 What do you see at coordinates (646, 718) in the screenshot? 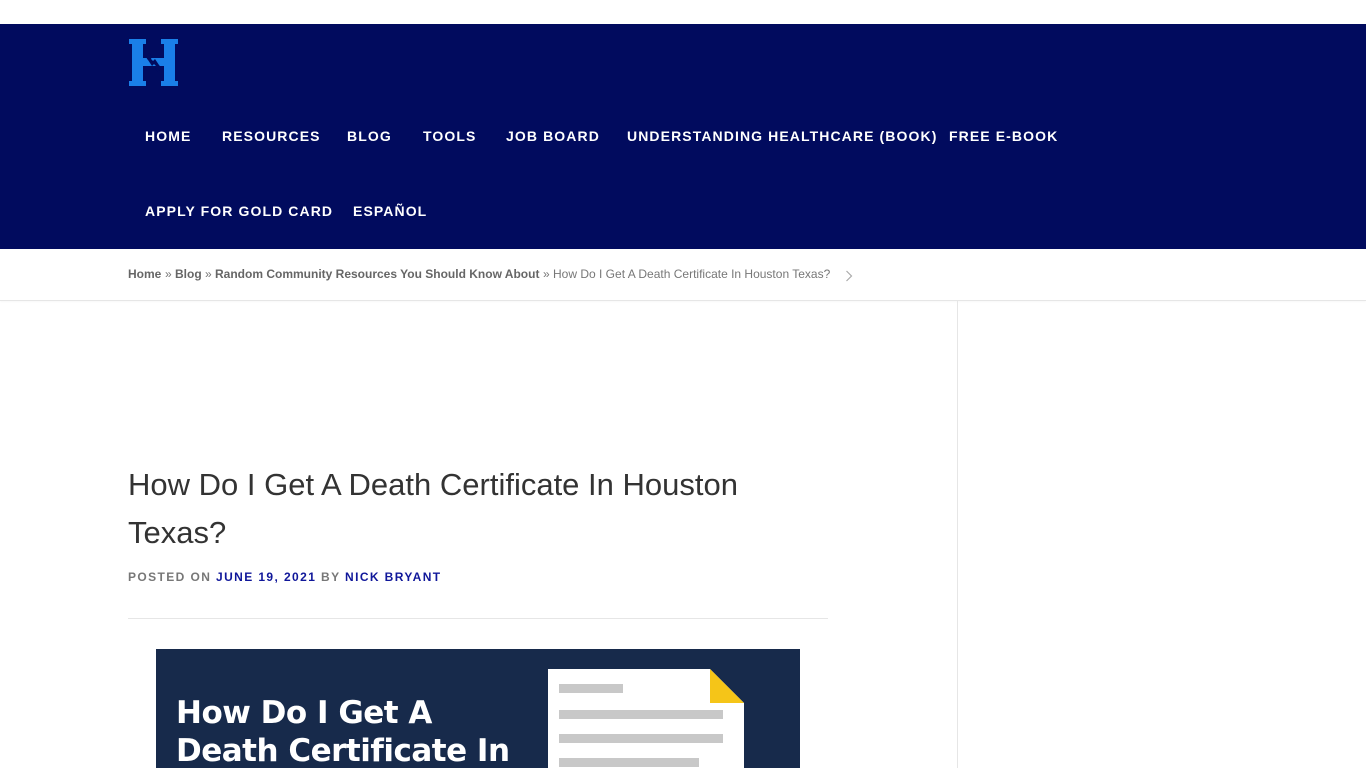
I see `document-icon` at bounding box center [646, 718].